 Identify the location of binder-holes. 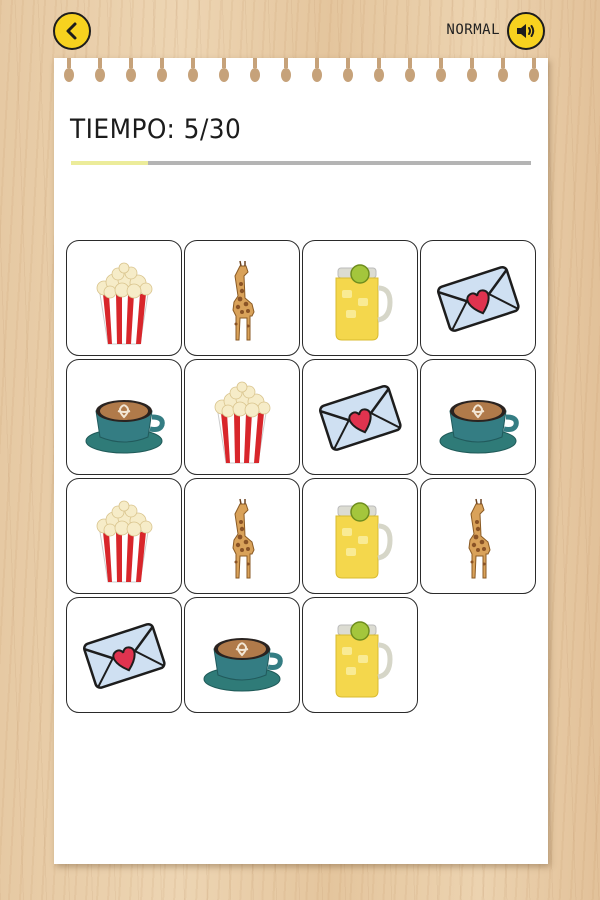
(301, 73).